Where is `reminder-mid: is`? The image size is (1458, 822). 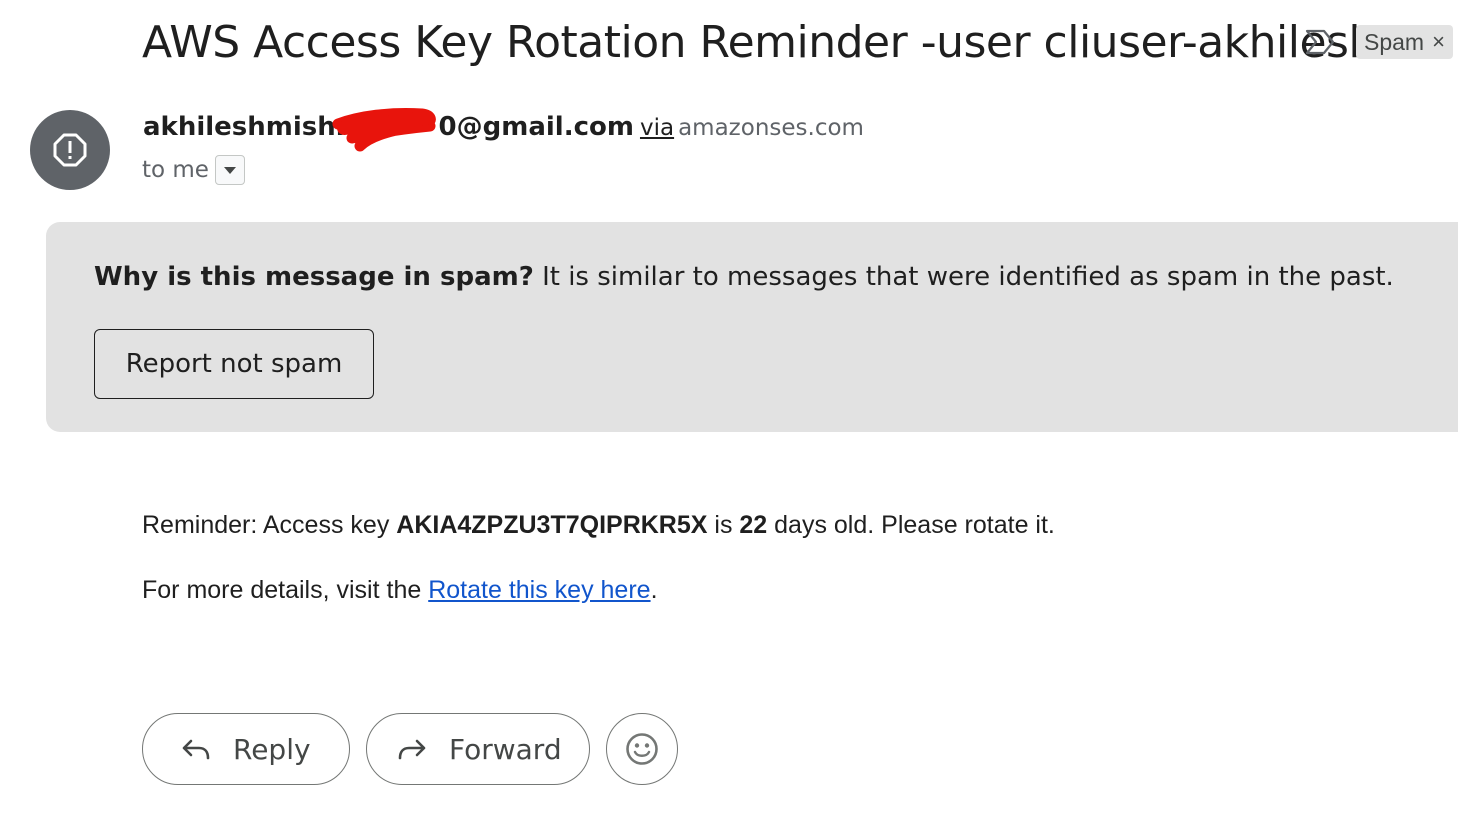
reminder-mid: is is located at coordinates (723, 525).